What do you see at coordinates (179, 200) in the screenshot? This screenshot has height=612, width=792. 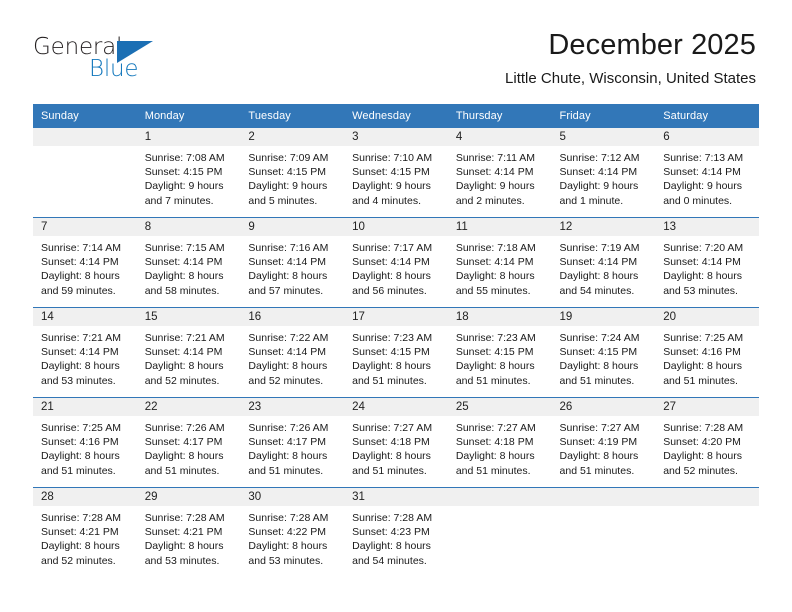 I see `daylight-text-line2: and 7 minutes.` at bounding box center [179, 200].